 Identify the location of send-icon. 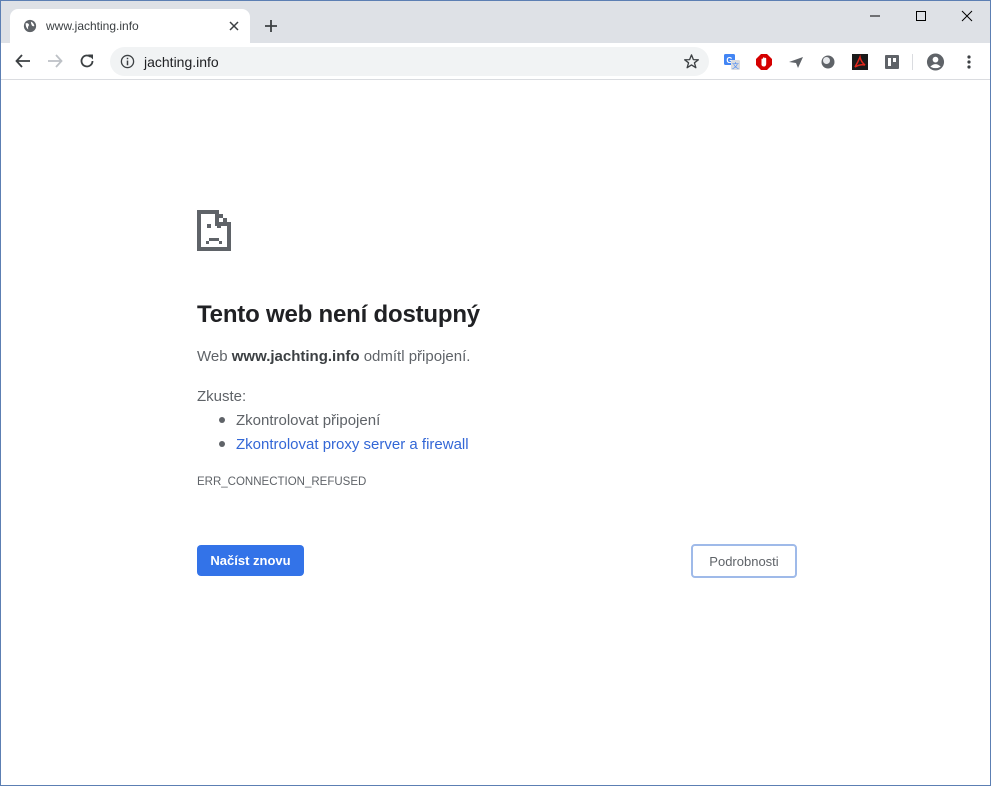
(795, 62).